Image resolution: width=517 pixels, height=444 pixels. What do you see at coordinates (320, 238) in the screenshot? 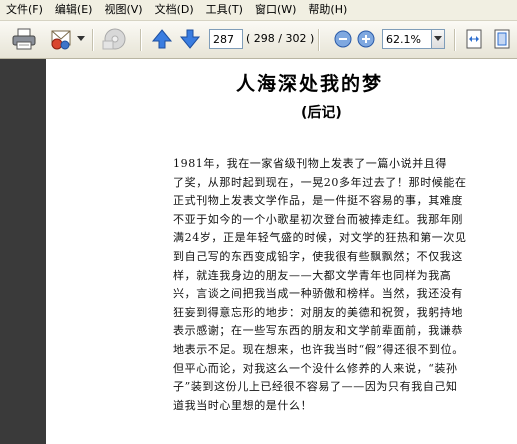
I see `text-line: 满24岁，正是年轻气盛的时候，对文学的狂热和第一次见` at bounding box center [320, 238].